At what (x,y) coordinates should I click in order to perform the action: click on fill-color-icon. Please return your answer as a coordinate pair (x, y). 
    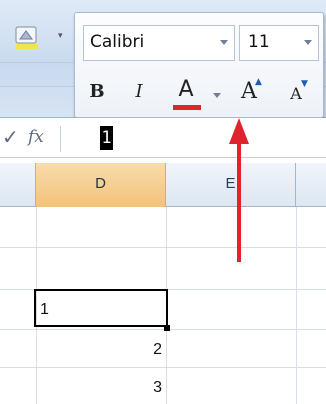
    Looking at the image, I should click on (28, 37).